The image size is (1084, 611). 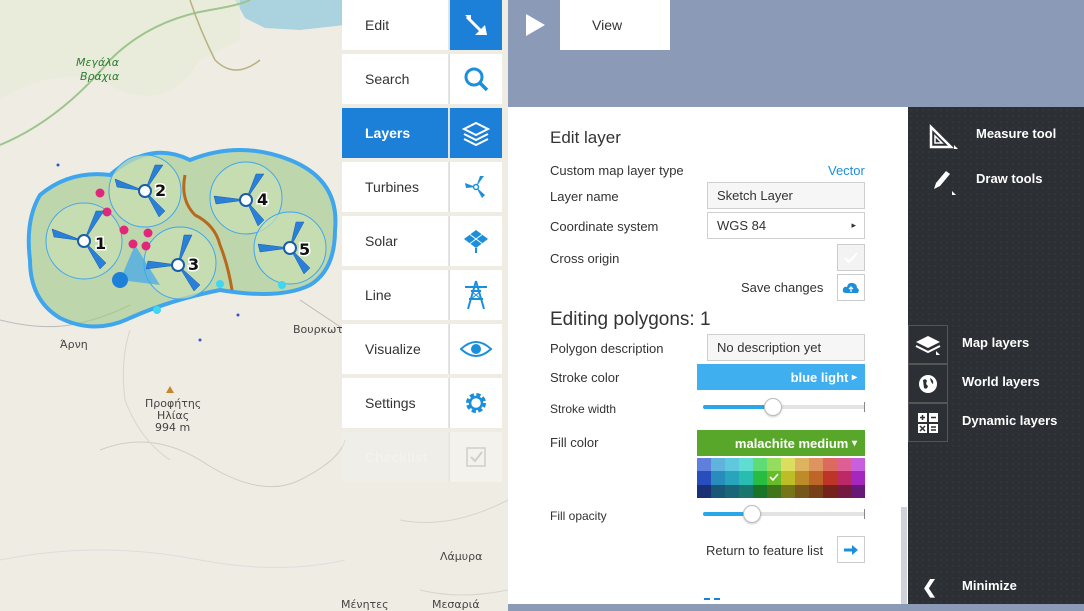 What do you see at coordinates (1001, 381) in the screenshot?
I see `world-layers-button: World layers` at bounding box center [1001, 381].